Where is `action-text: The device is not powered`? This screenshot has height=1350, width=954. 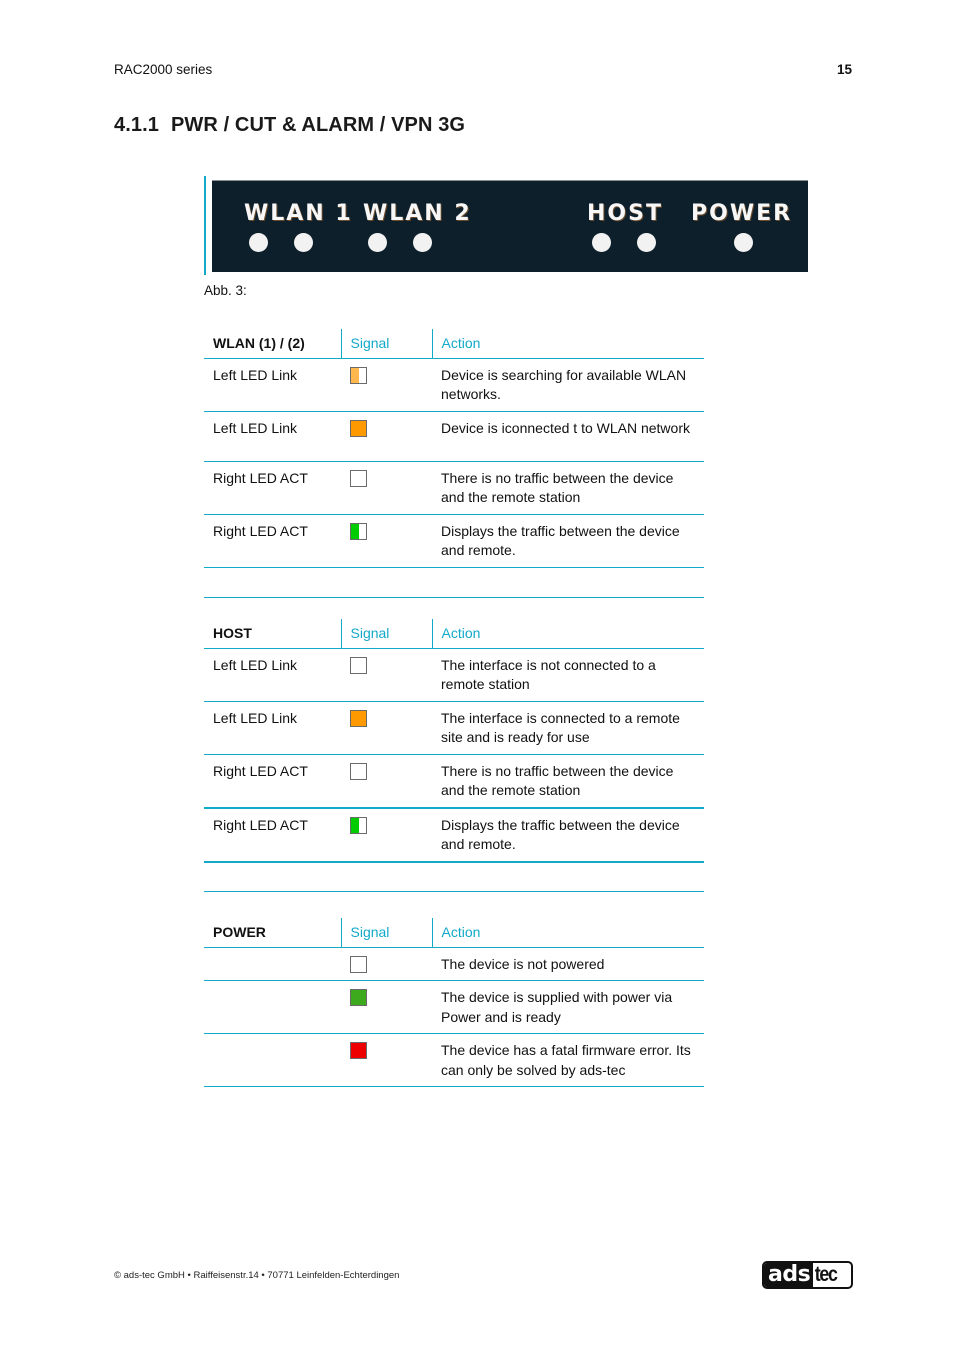 action-text: The device is not powered is located at coordinates (568, 964).